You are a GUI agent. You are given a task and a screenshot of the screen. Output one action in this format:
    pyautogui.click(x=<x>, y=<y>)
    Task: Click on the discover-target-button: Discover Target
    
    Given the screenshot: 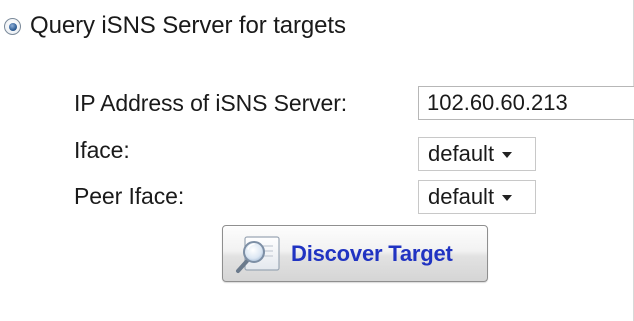 What is the action you would take?
    pyautogui.click(x=355, y=253)
    